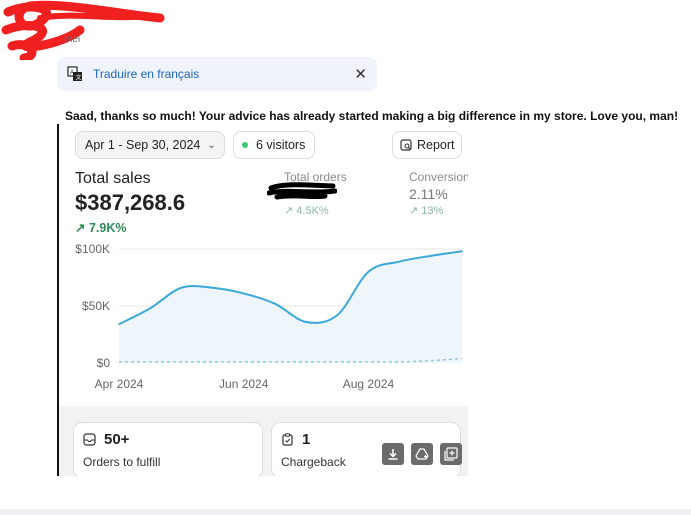 Image resolution: width=691 pixels, height=515 pixels. Describe the element at coordinates (117, 439) in the screenshot. I see `orders-to-fulfill-value: 50+` at that location.